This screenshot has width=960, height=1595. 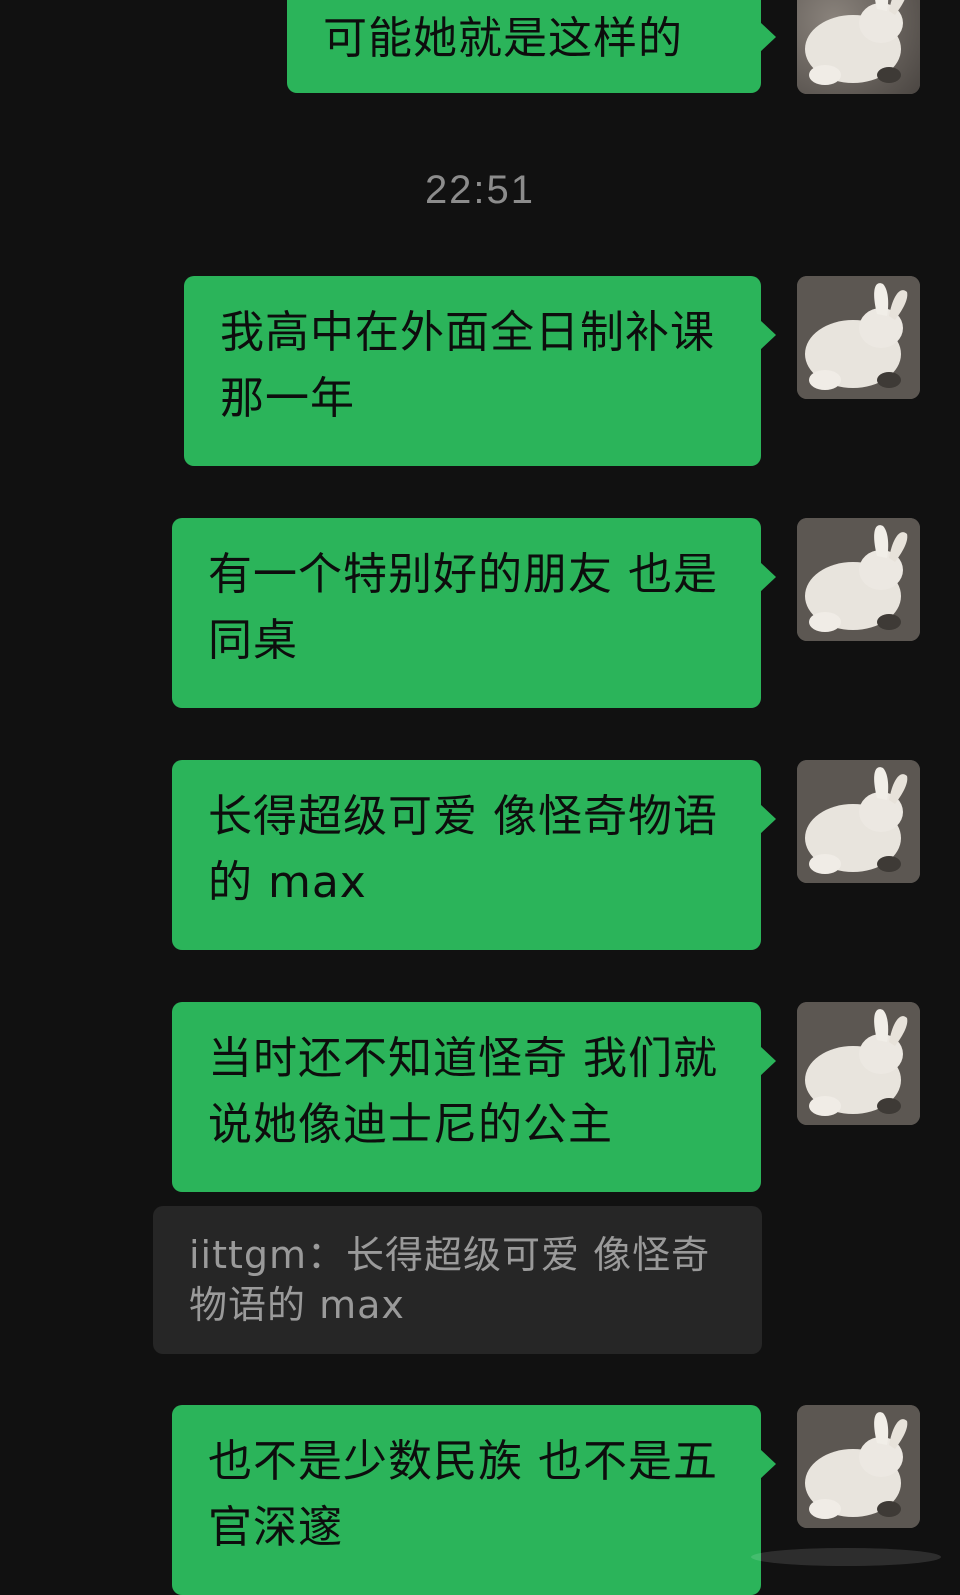 I want to click on message-text: 我高中在外面全日制补课那一年, so click(x=467, y=365).